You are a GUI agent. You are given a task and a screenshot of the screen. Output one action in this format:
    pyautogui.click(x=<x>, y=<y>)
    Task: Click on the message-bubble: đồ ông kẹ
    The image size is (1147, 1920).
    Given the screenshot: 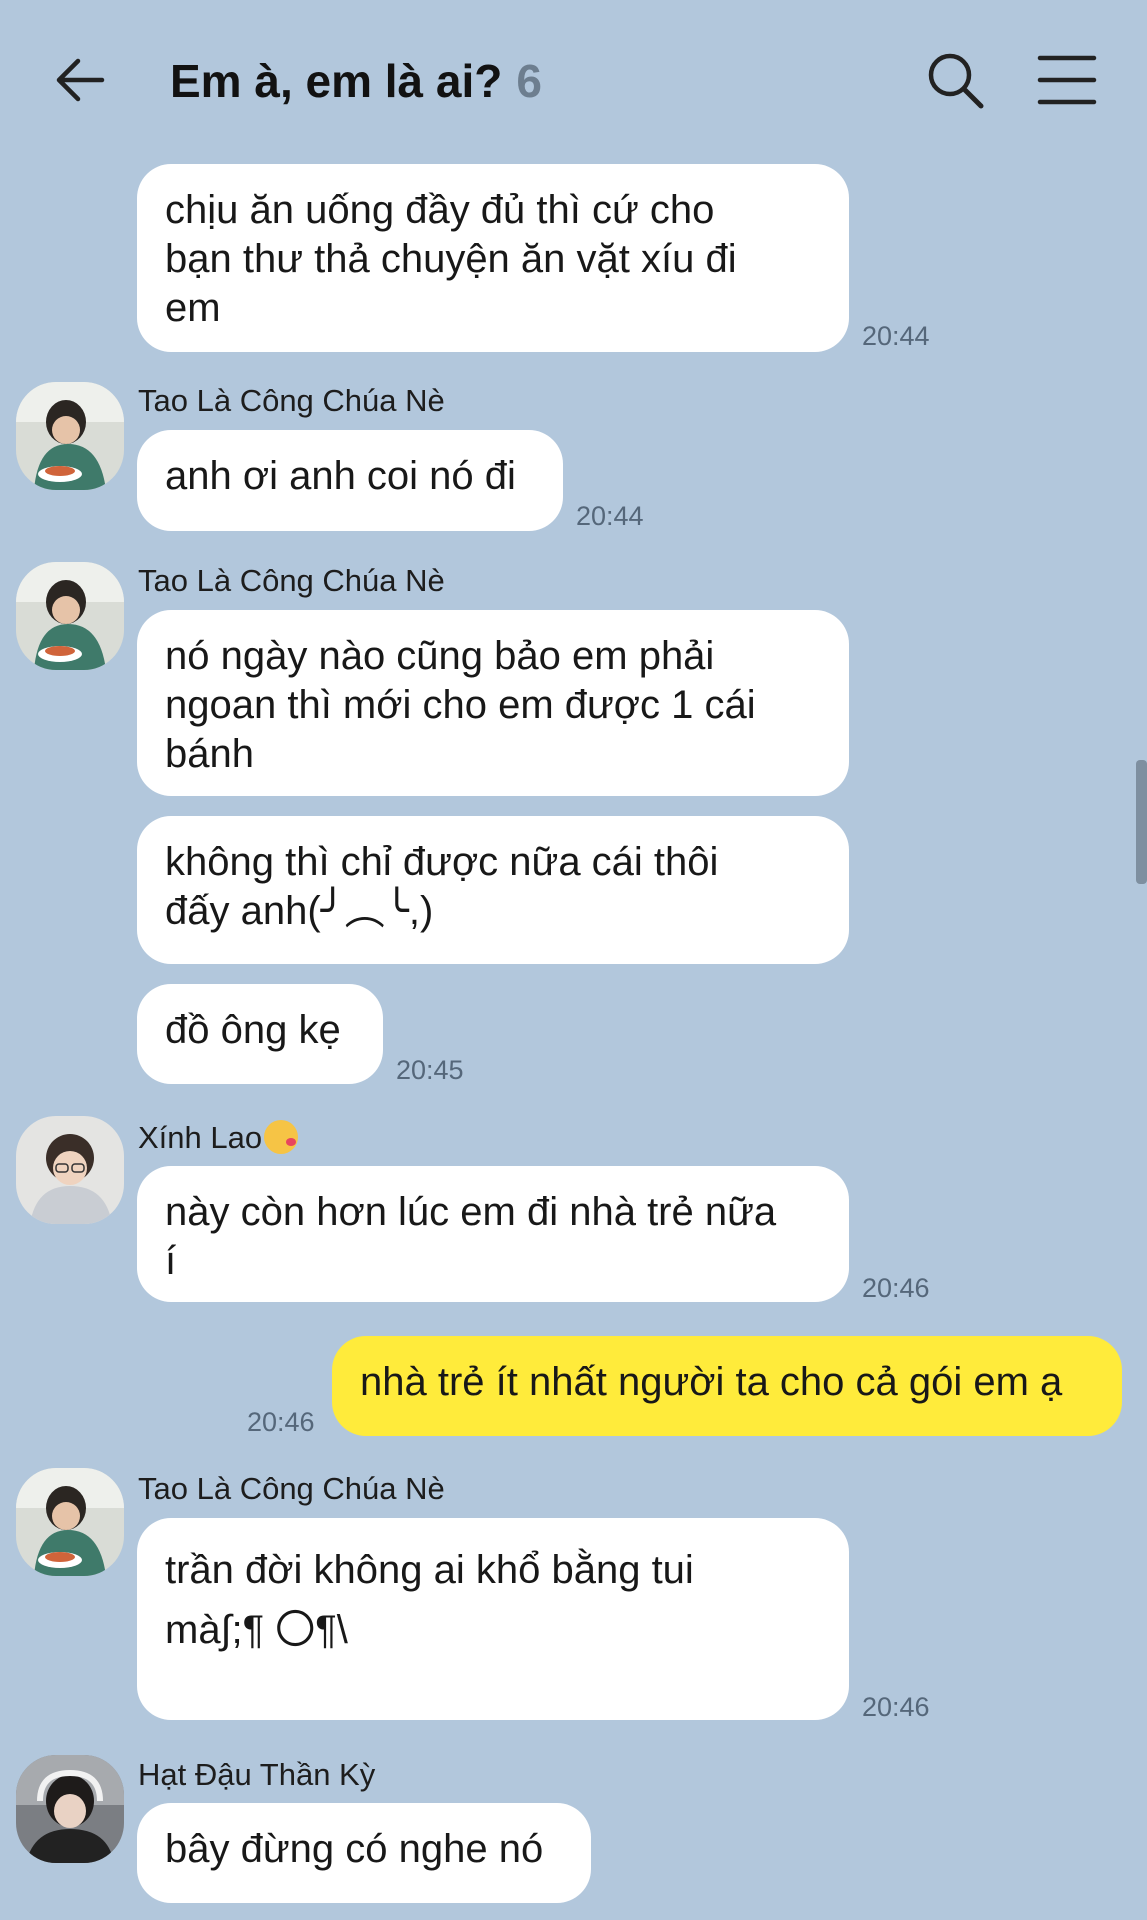 What is the action you would take?
    pyautogui.click(x=260, y=1034)
    